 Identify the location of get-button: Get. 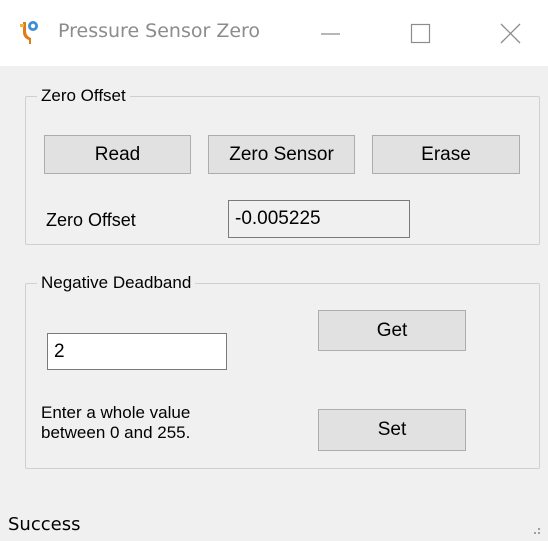
(392, 330).